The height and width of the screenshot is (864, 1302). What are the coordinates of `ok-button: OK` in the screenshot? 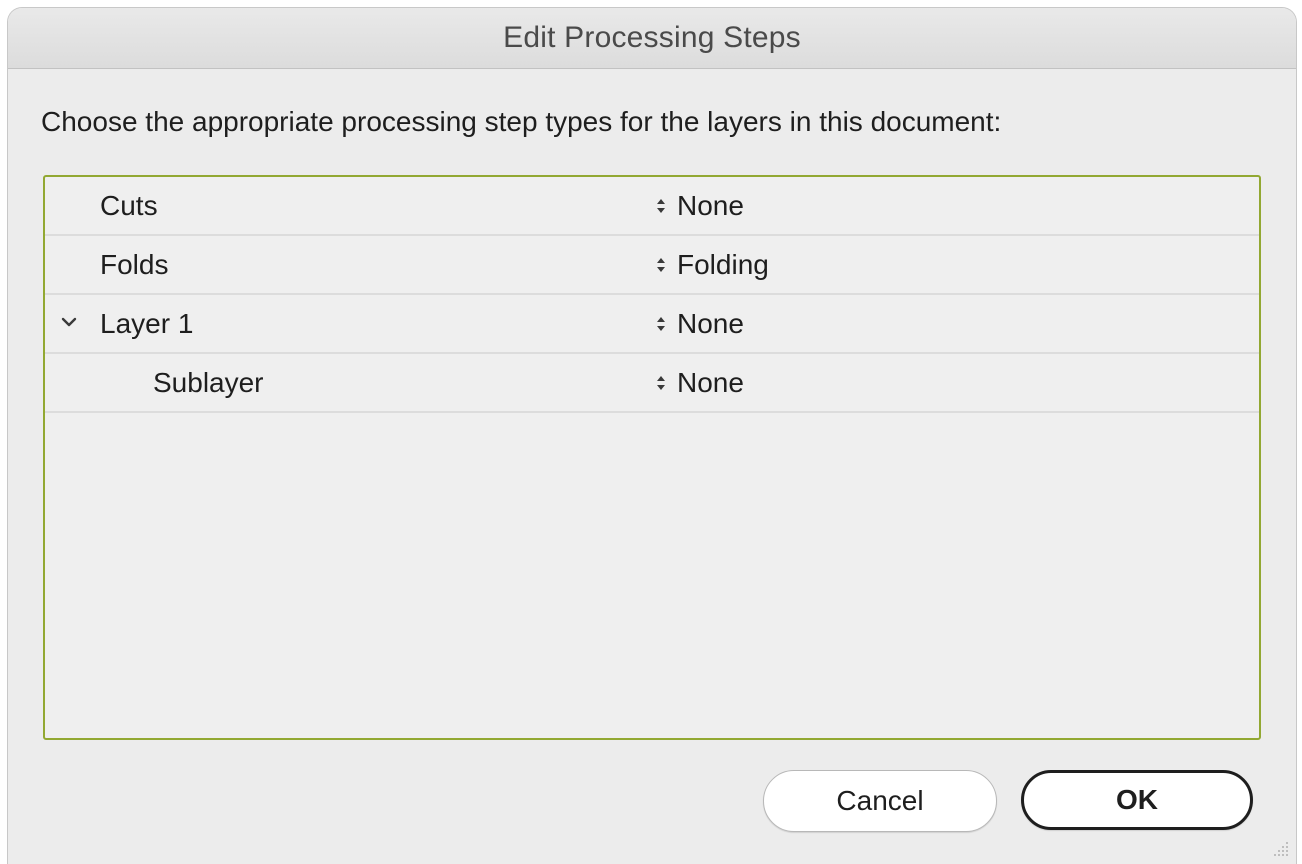 It's located at (1137, 800).